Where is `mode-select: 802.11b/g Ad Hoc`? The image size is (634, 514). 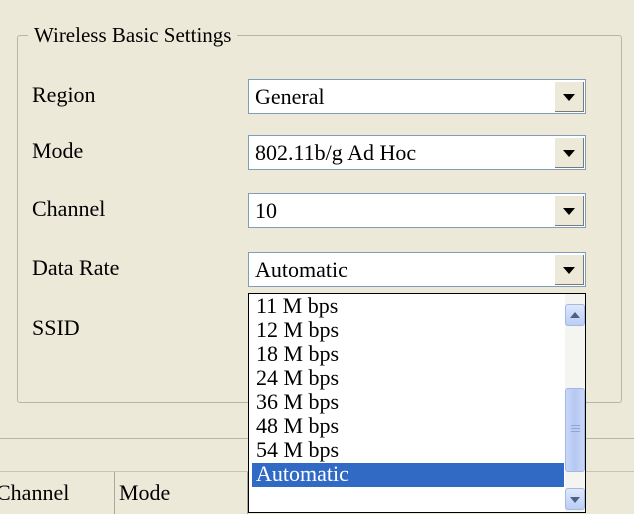 mode-select: 802.11b/g Ad Hoc is located at coordinates (417, 152).